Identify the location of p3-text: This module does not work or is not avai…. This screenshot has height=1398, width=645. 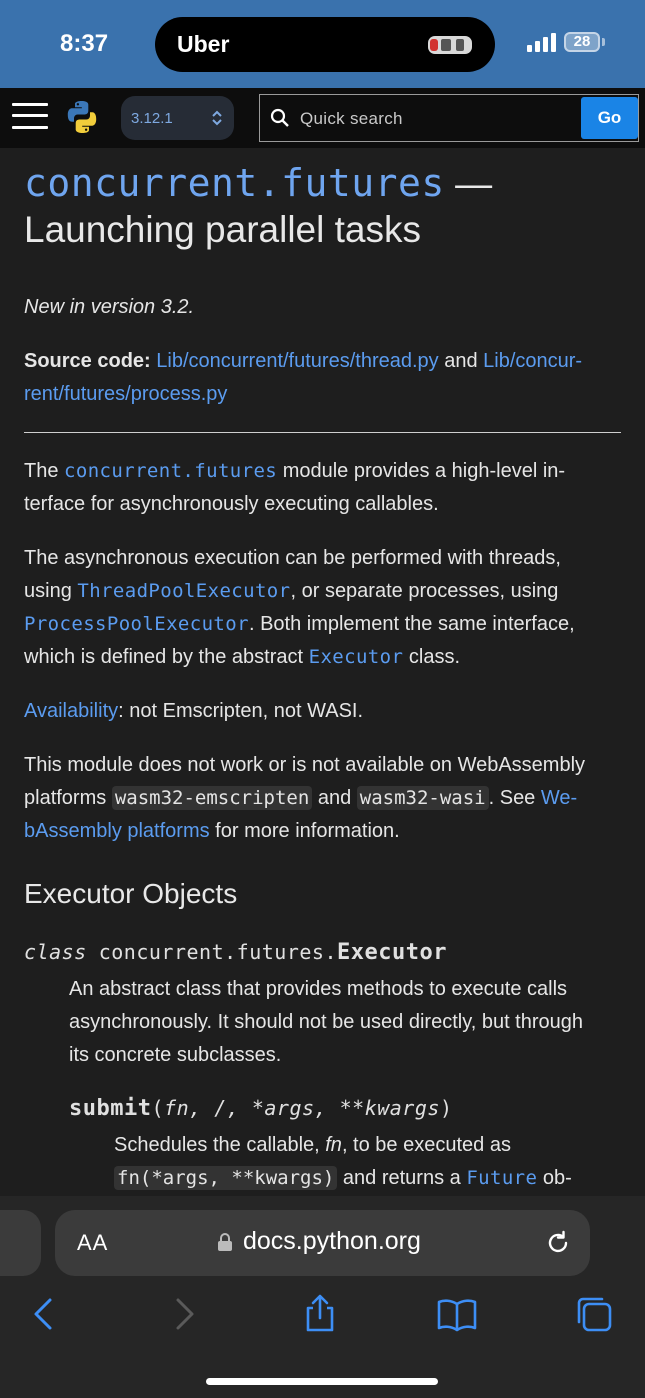
(305, 765).